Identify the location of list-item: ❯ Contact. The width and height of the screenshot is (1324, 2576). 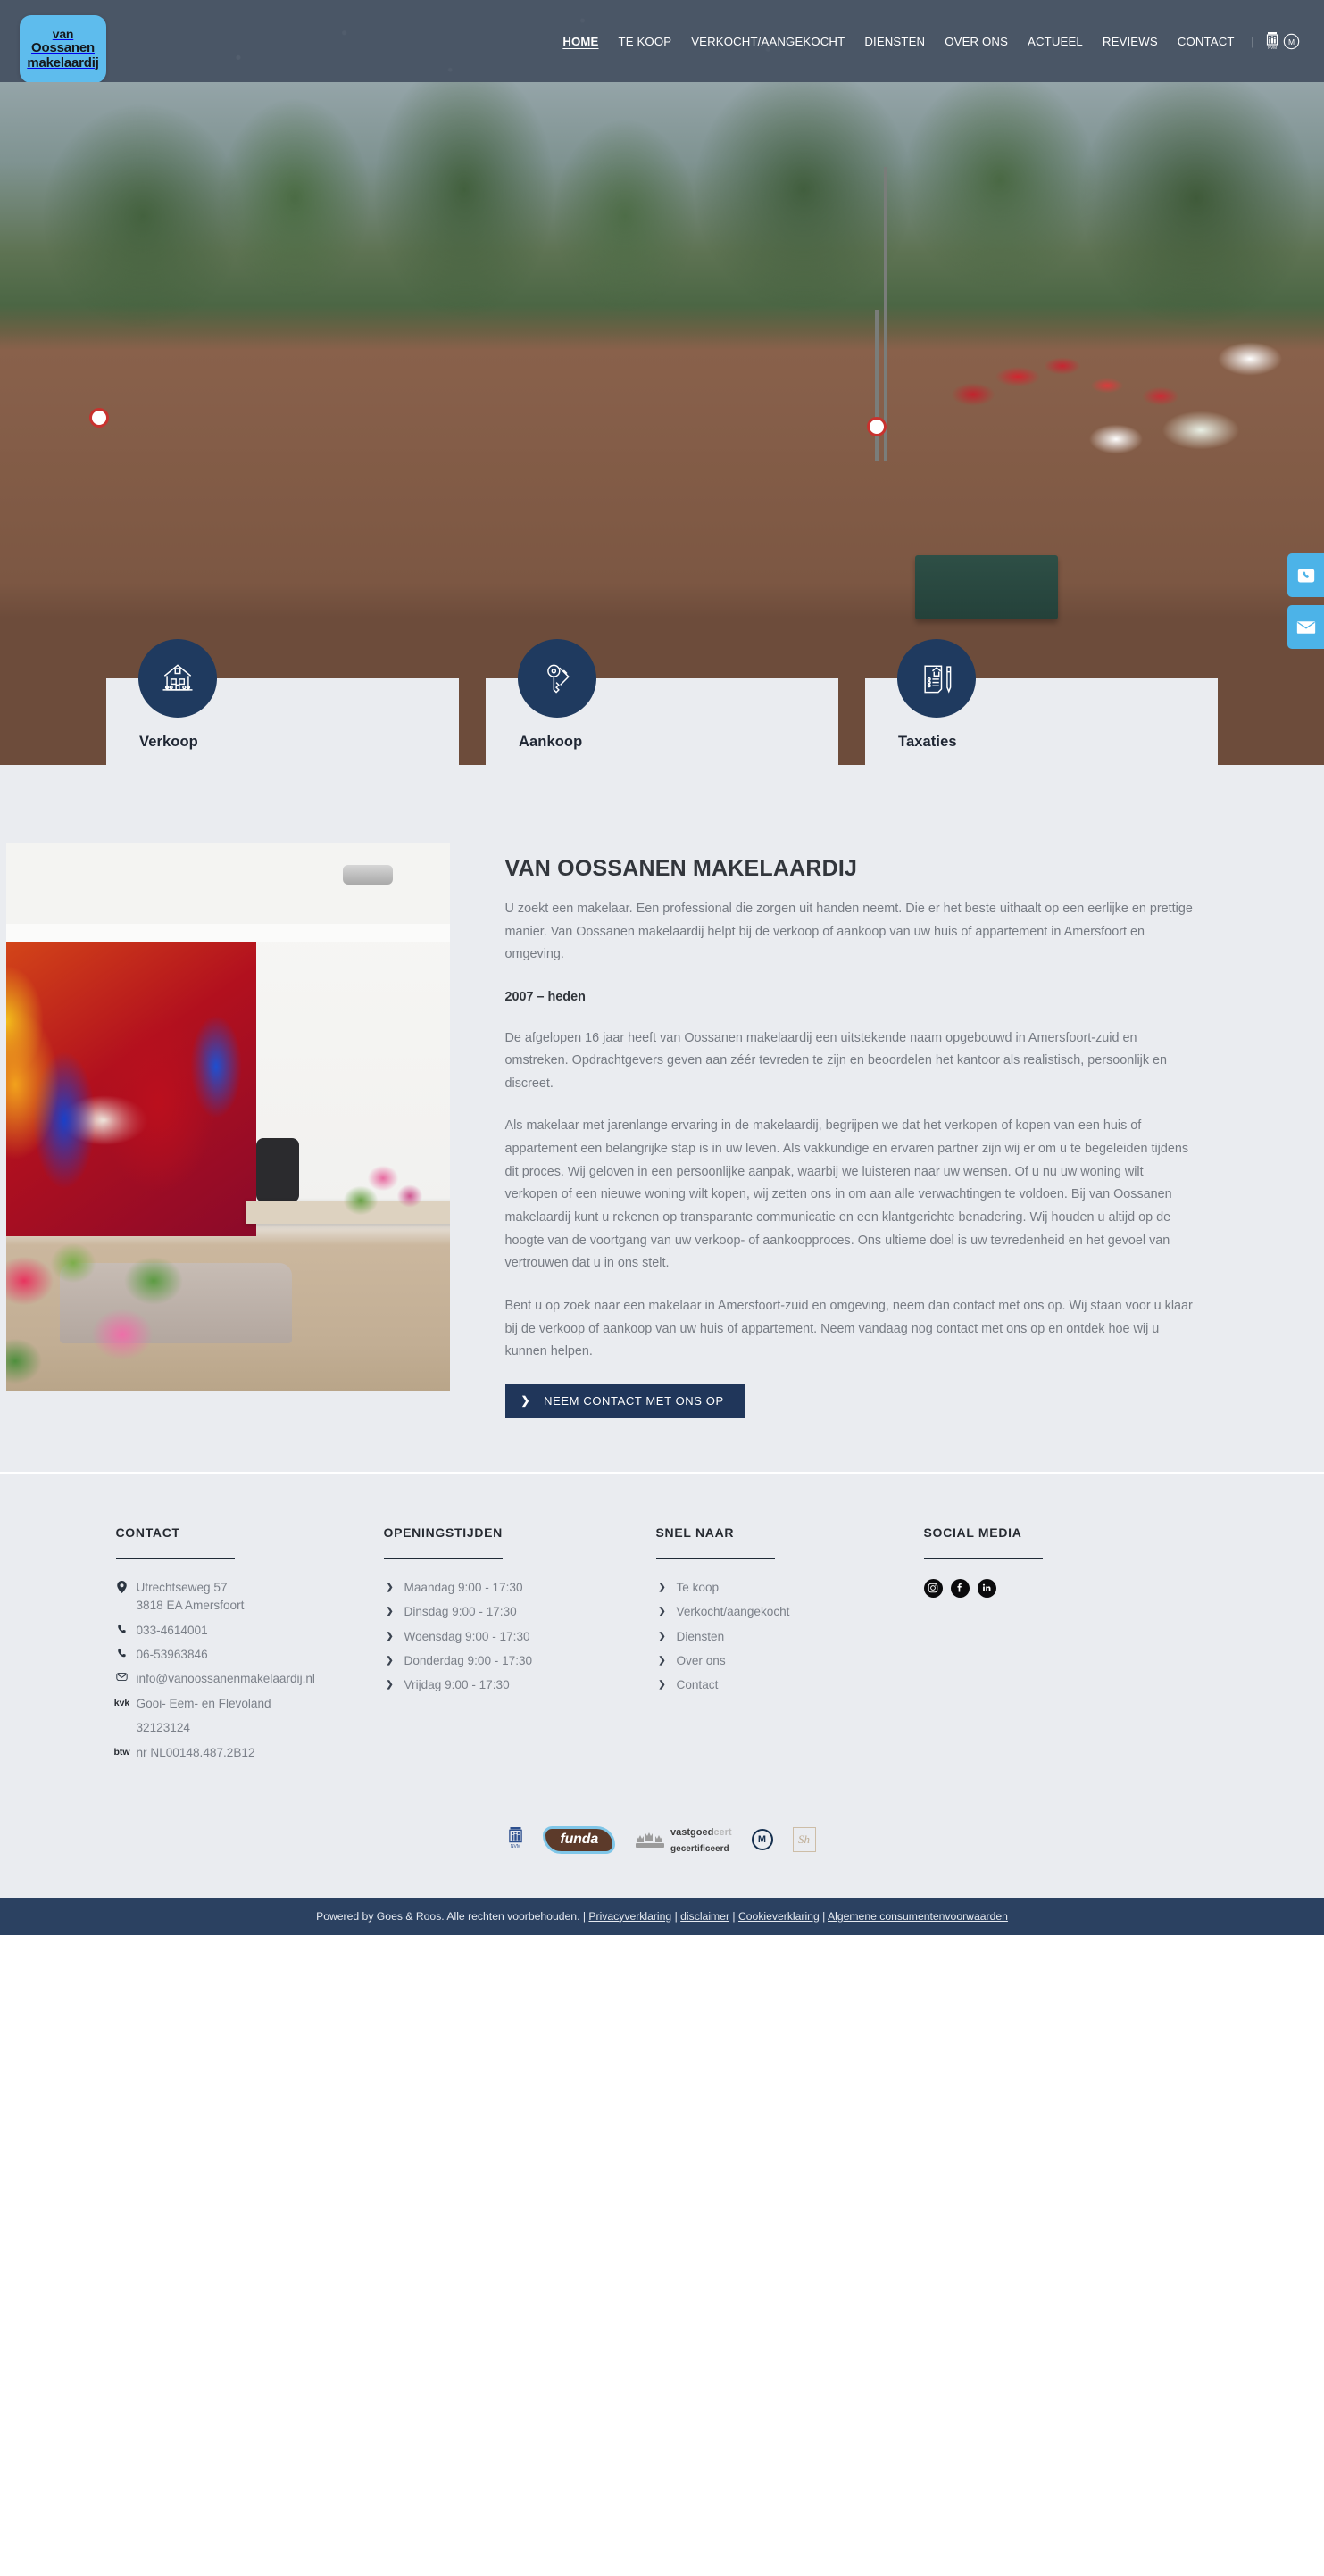
(777, 1685).